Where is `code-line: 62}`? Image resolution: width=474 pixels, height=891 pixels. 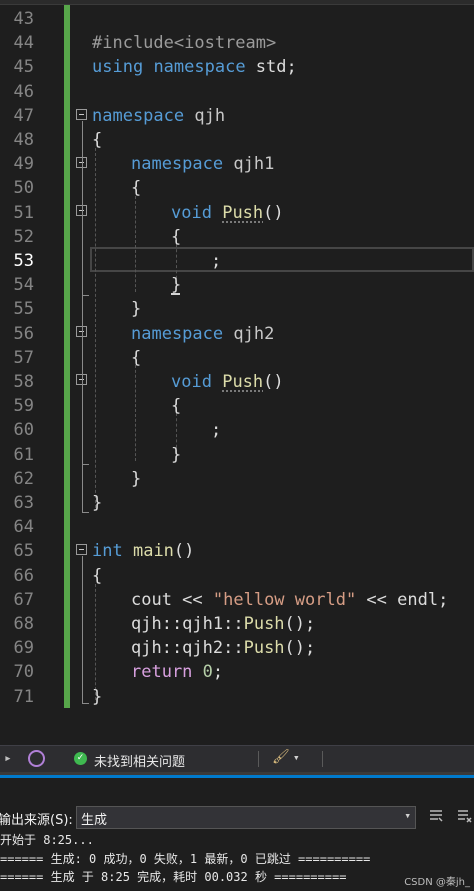 code-line: 62} is located at coordinates (237, 479).